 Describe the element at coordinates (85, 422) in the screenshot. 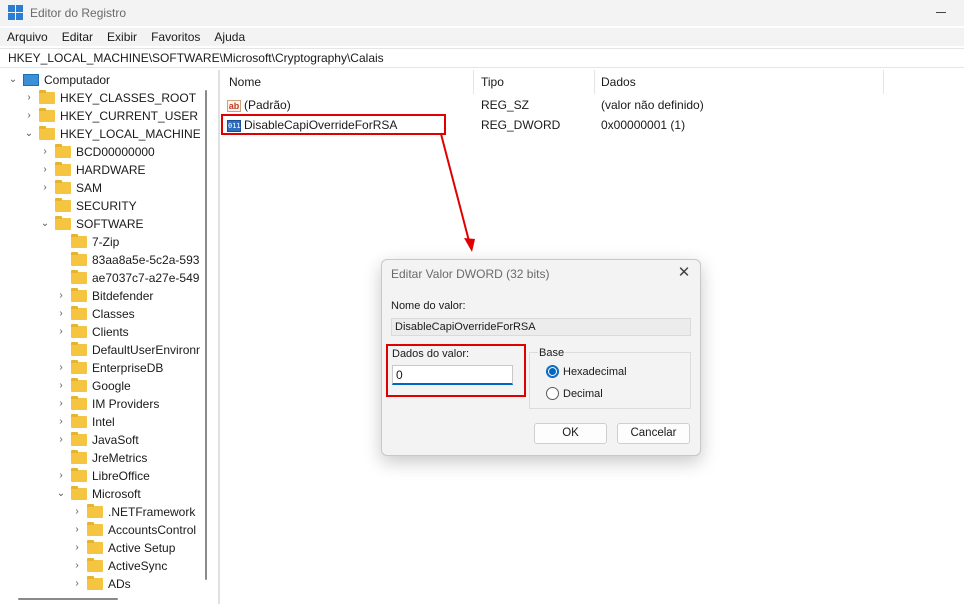

I see `tree-item: › Intel` at that location.